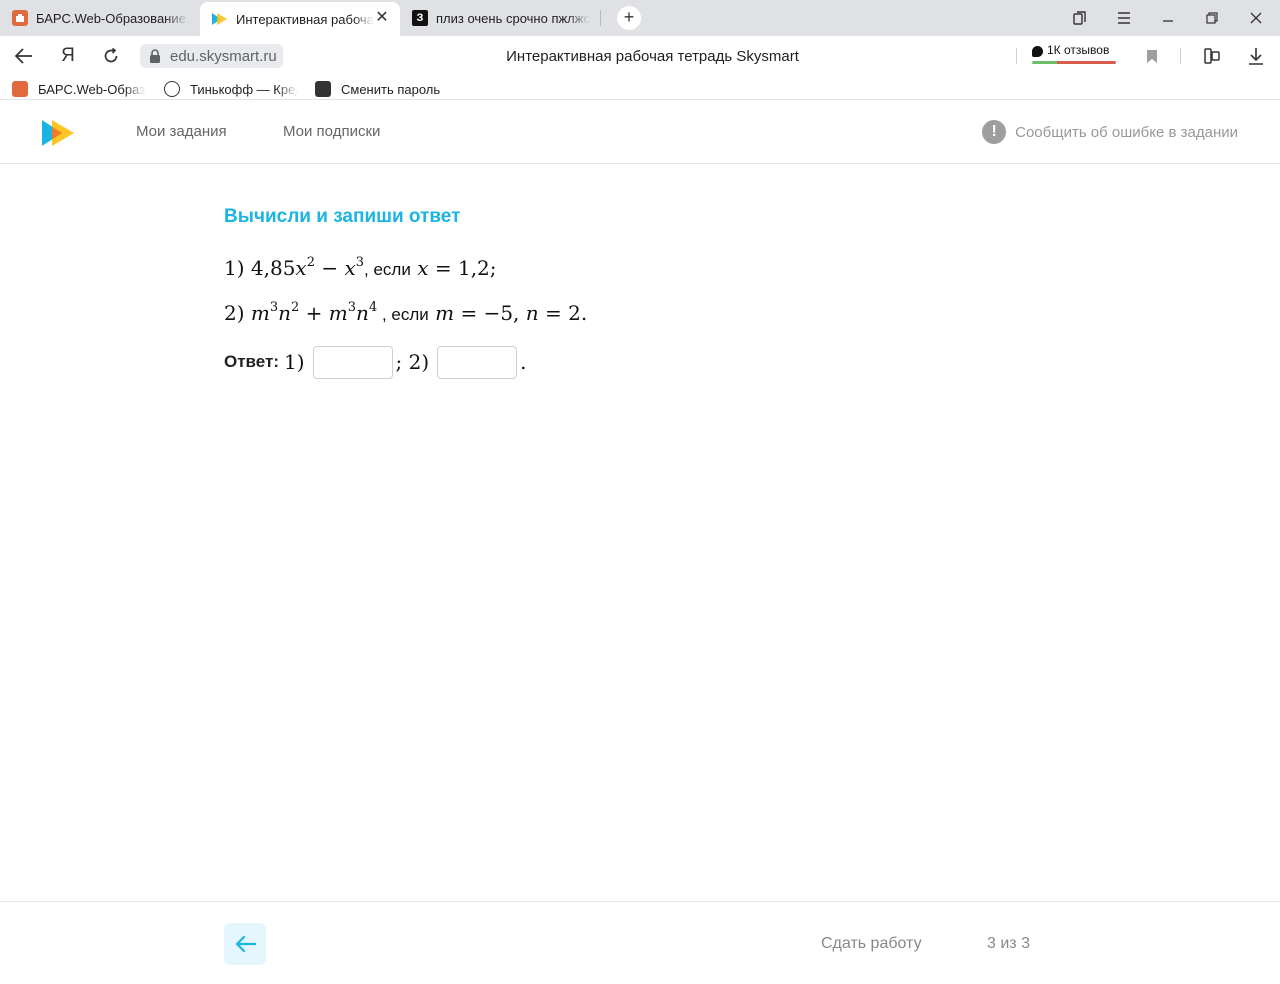 This screenshot has height=984, width=1280. Describe the element at coordinates (1037, 51) in the screenshot. I see `speech-bubble-icon` at that location.